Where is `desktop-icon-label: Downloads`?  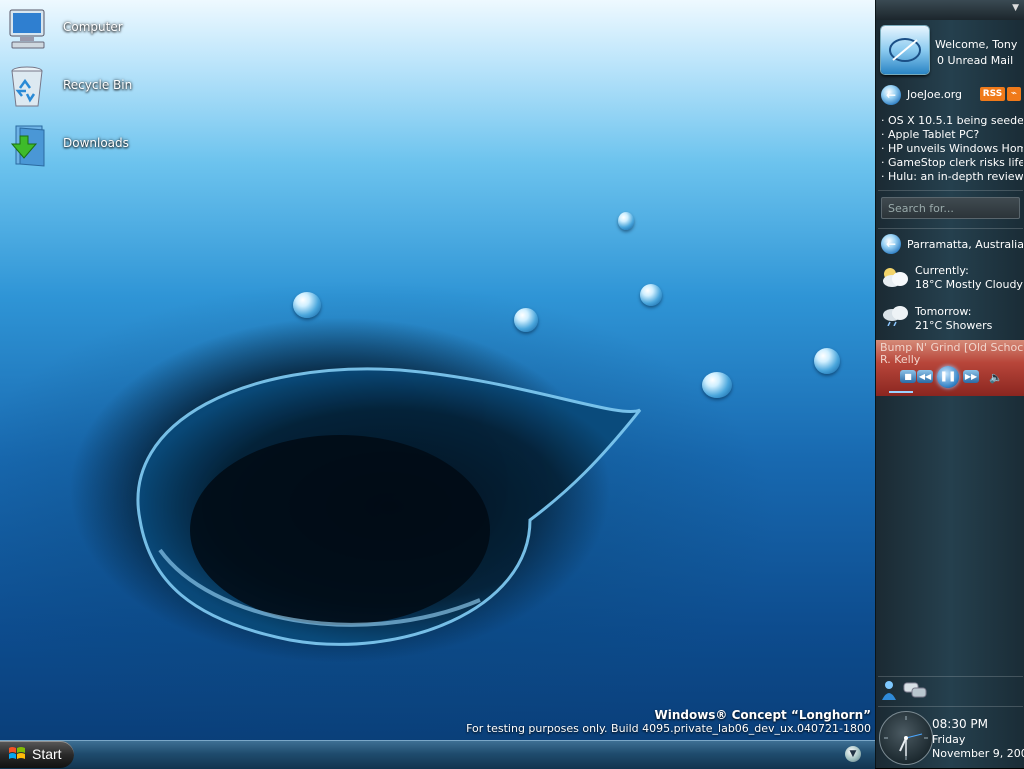 desktop-icon-label: Downloads is located at coordinates (96, 143).